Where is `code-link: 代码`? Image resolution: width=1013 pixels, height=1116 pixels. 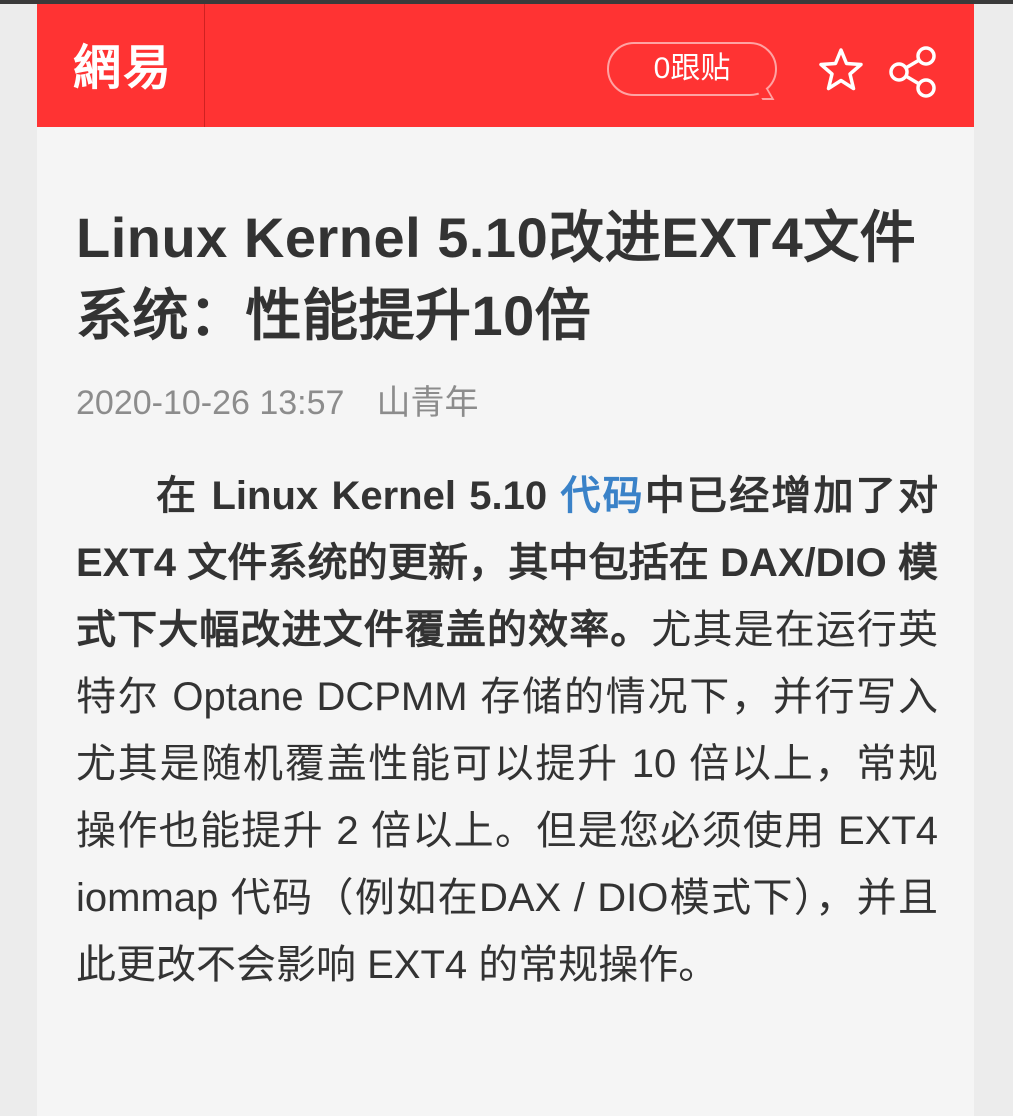
code-link: 代码 is located at coordinates (602, 496).